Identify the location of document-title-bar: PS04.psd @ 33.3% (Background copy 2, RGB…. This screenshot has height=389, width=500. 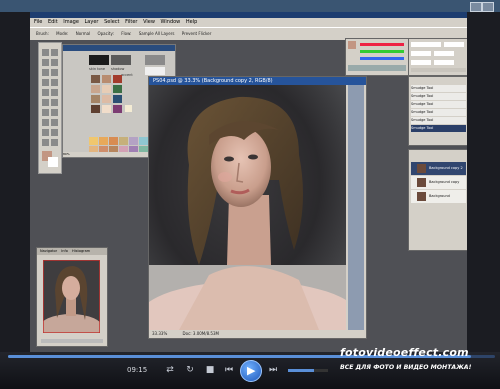
(257, 81).